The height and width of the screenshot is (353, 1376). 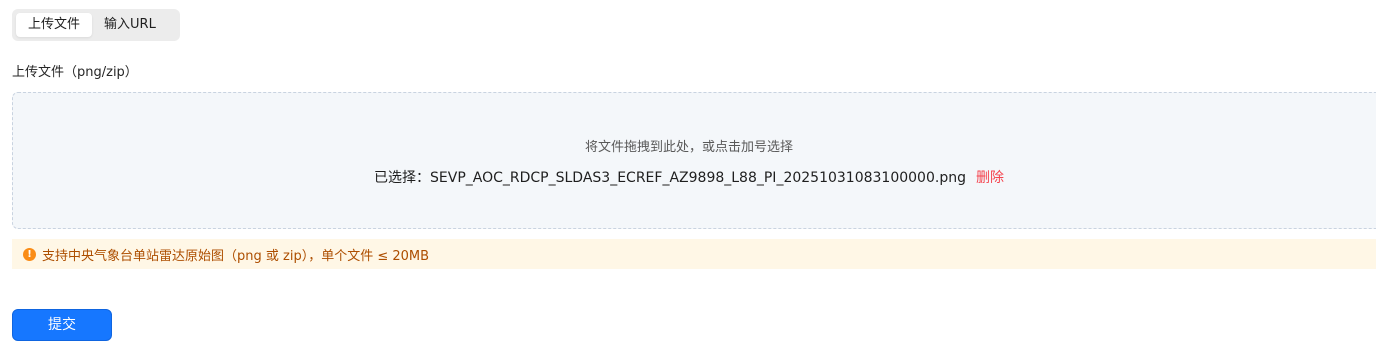 What do you see at coordinates (130, 25) in the screenshot?
I see `tab-input-url: 输入URL` at bounding box center [130, 25].